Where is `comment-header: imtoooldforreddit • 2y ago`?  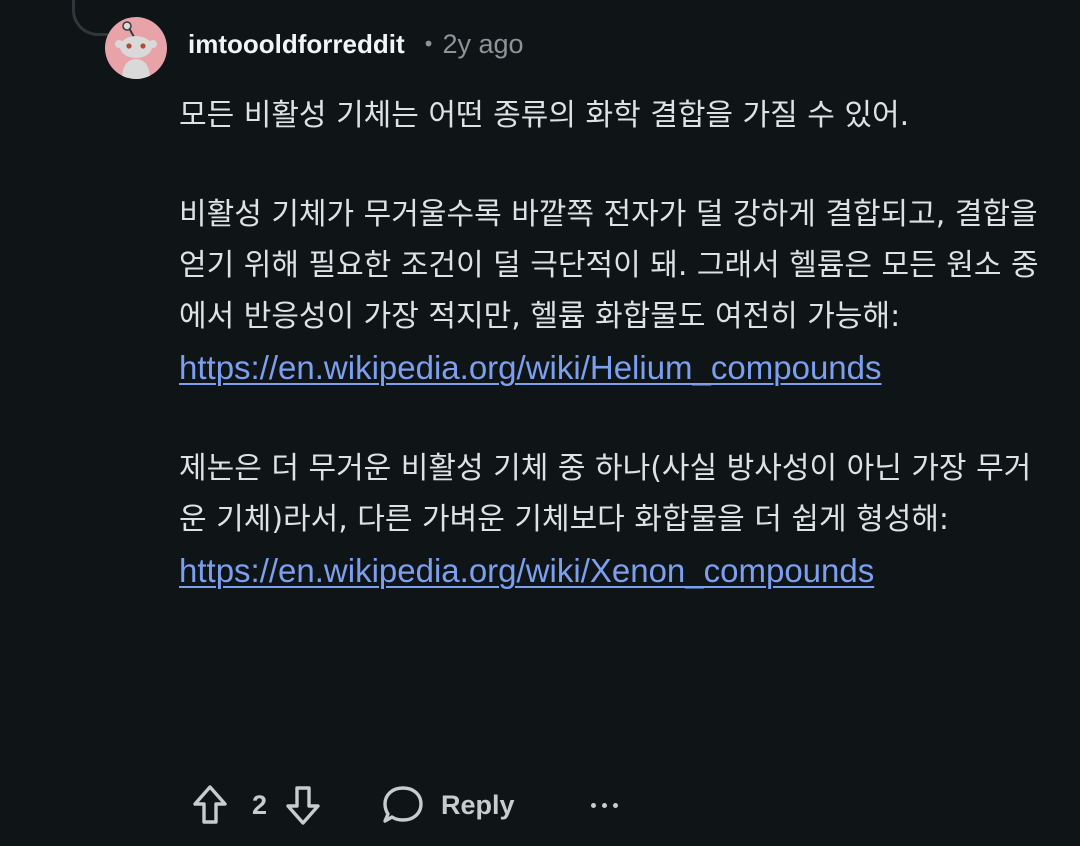 comment-header: imtoooldforreddit • 2y ago is located at coordinates (356, 44).